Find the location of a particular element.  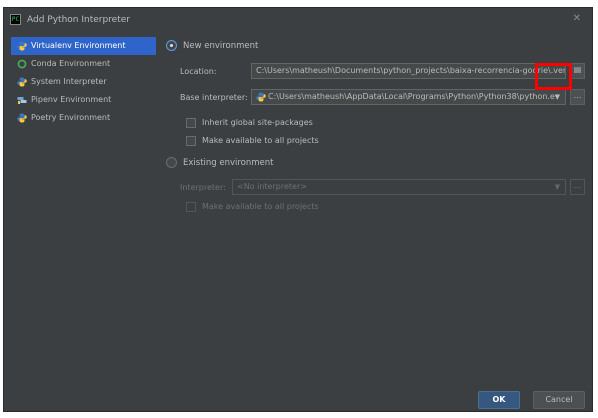

title-bar: PC Add Python Interpreter ✕ is located at coordinates (298, 20).